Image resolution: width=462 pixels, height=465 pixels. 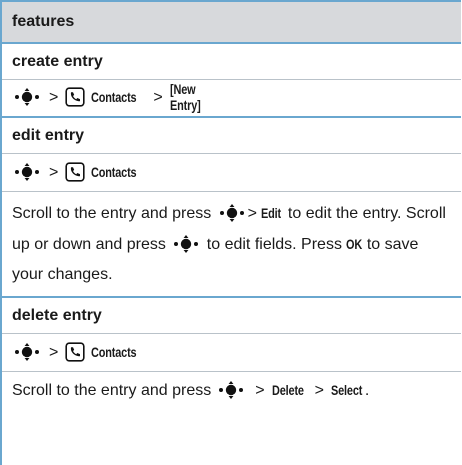 What do you see at coordinates (57, 315) in the screenshot?
I see `section-title: delete entry` at bounding box center [57, 315].